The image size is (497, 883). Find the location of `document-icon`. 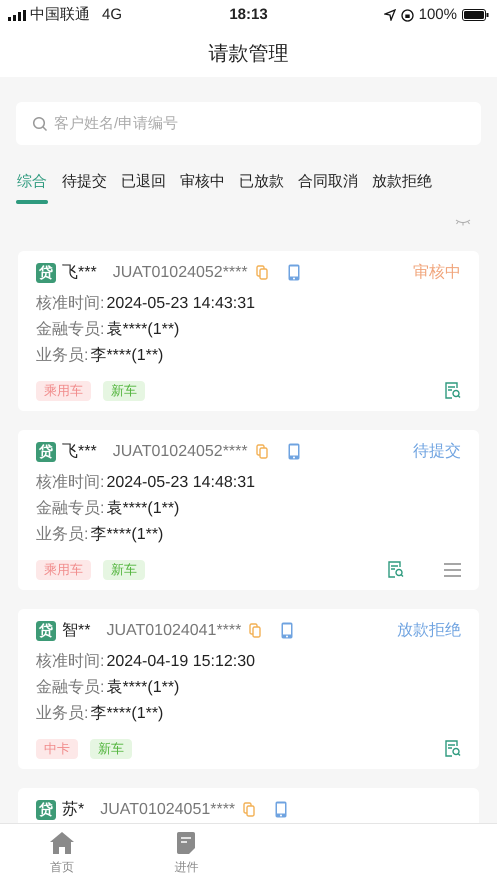

document-icon is located at coordinates (186, 843).